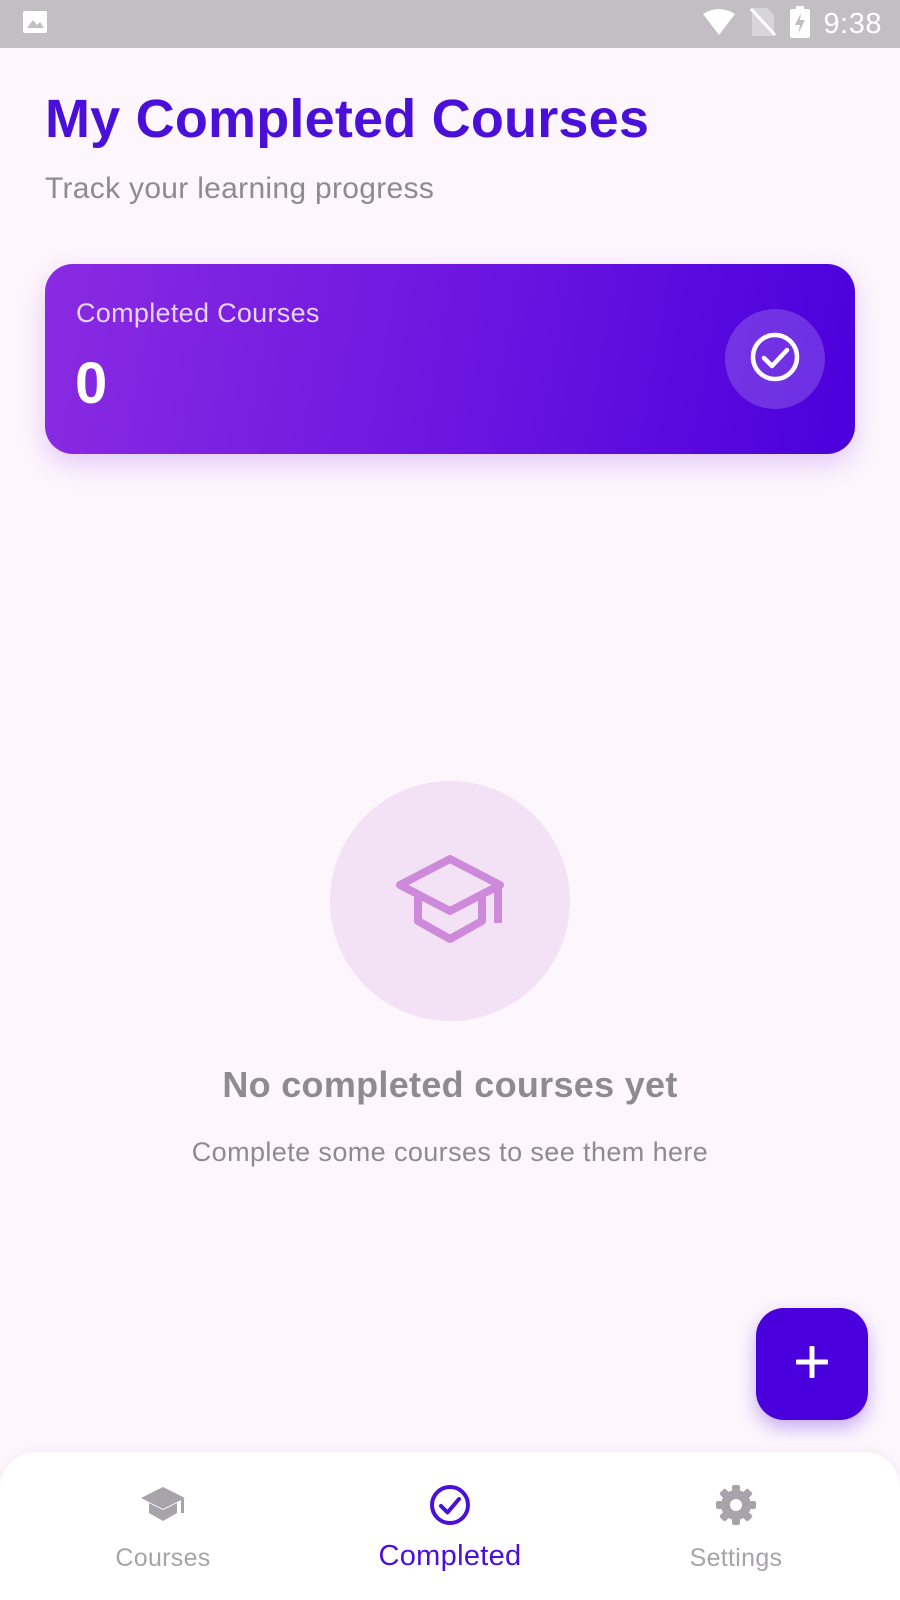  I want to click on stat-icon-badge, so click(775, 359).